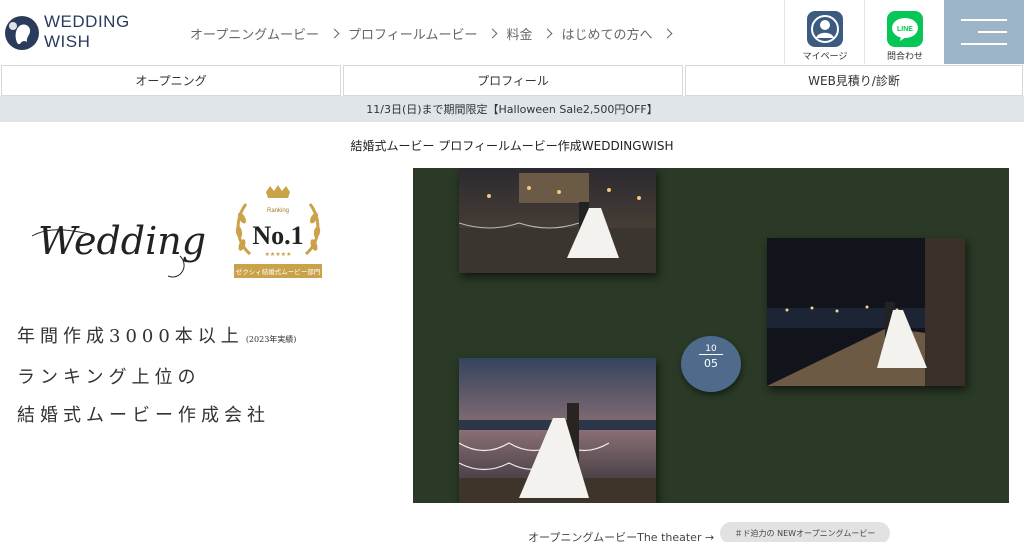  I want to click on subnav-profile: プロフィール, so click(513, 80).